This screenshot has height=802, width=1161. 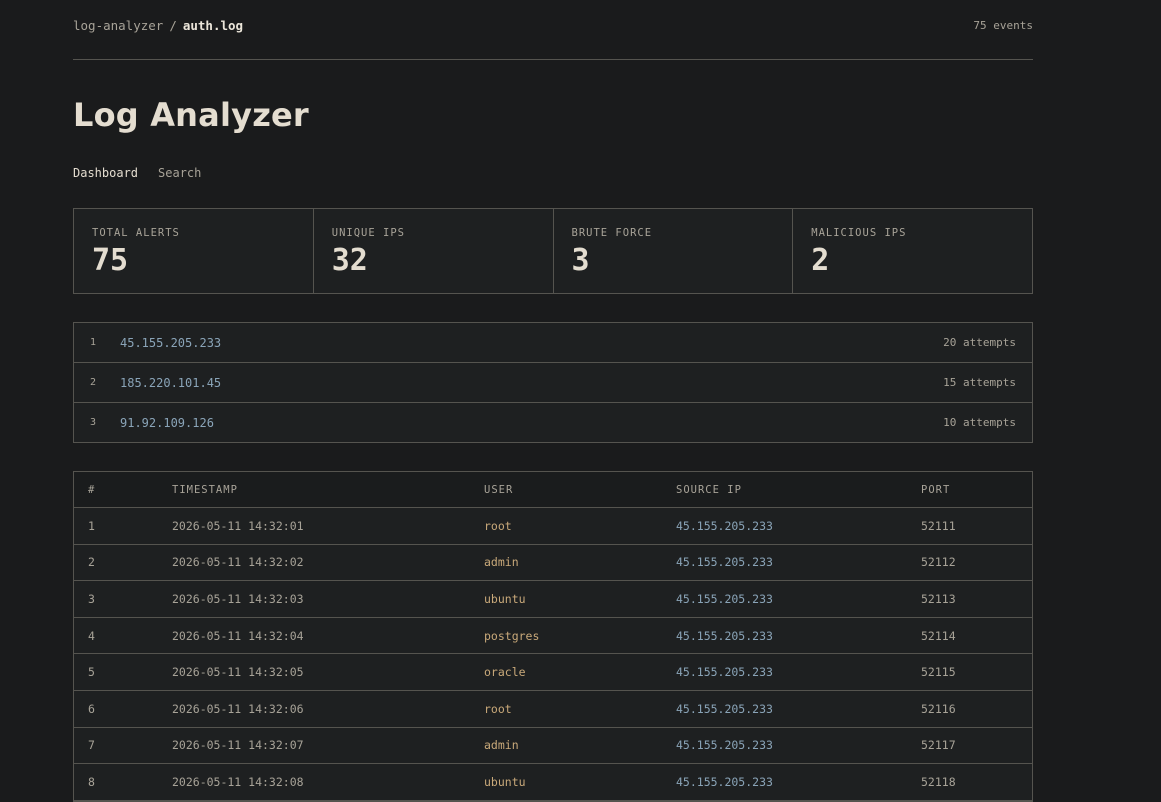 What do you see at coordinates (238, 598) in the screenshot?
I see `row-timestamp: 2026-05-11 14:32:03` at bounding box center [238, 598].